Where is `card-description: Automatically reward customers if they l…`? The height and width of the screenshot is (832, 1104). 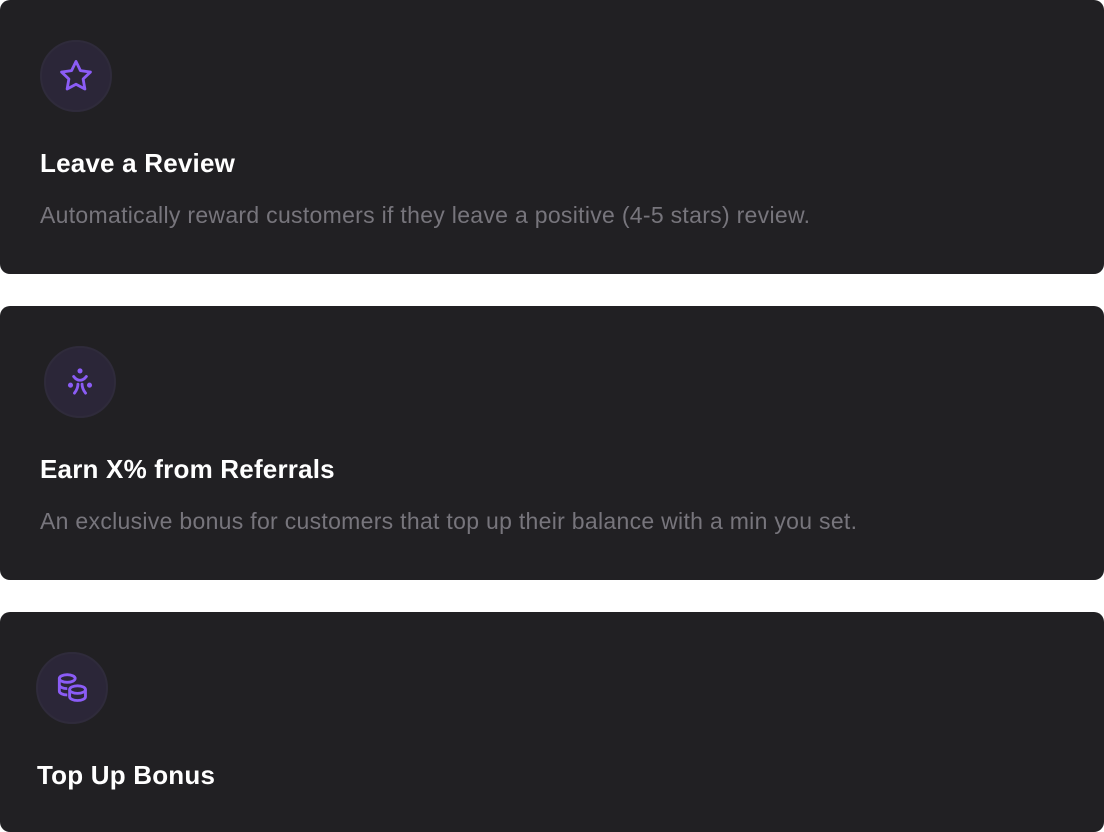
card-description: Automatically reward customers if they l… is located at coordinates (425, 215).